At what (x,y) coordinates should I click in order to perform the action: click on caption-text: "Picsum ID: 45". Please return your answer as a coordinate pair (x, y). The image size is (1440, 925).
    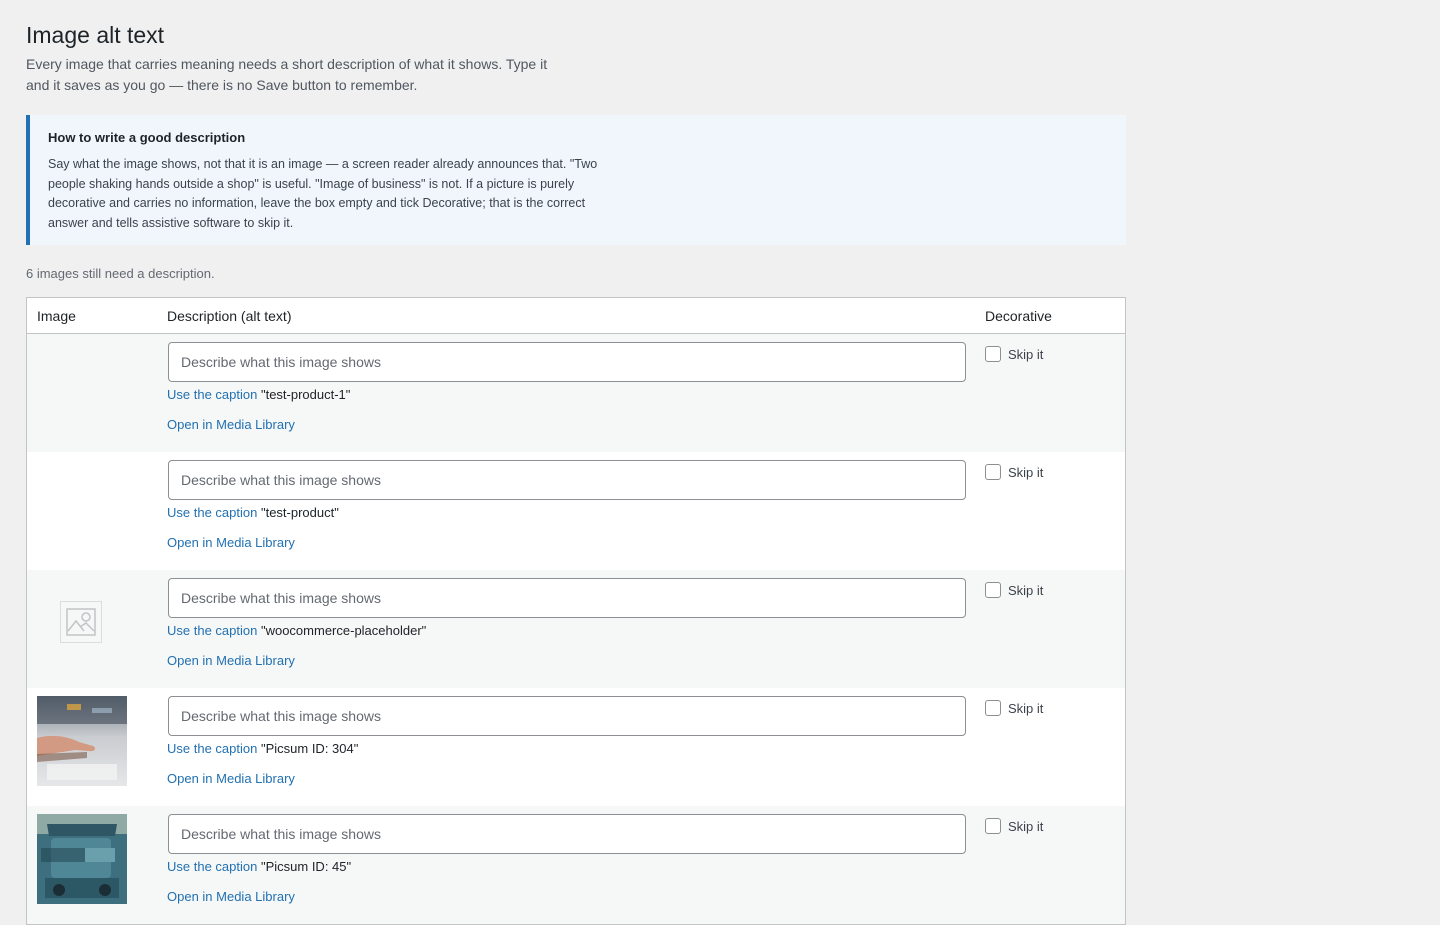
    Looking at the image, I should click on (306, 866).